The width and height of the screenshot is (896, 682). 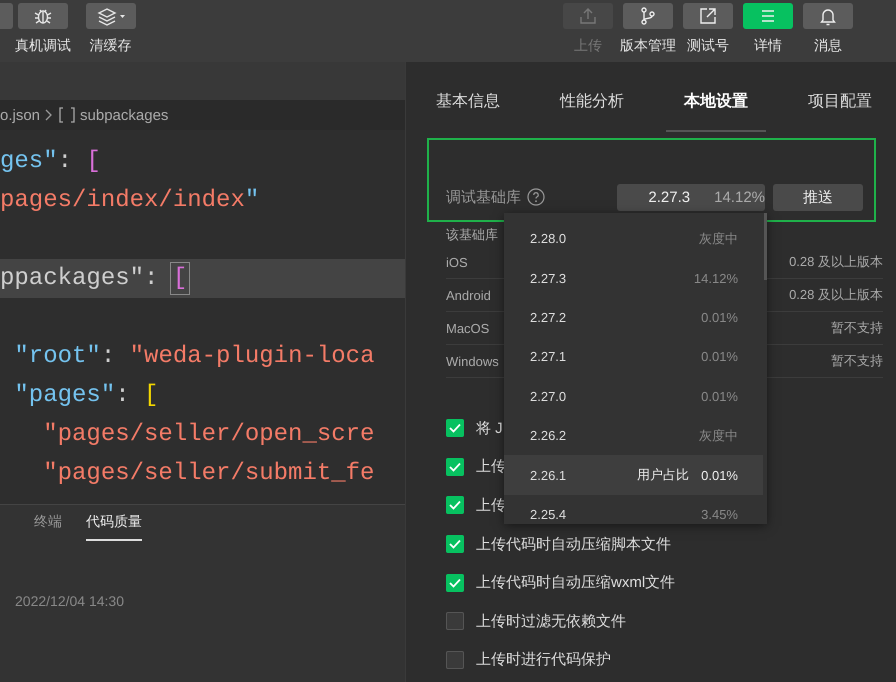 I want to click on settings-tab: 项目配置, so click(x=840, y=111).